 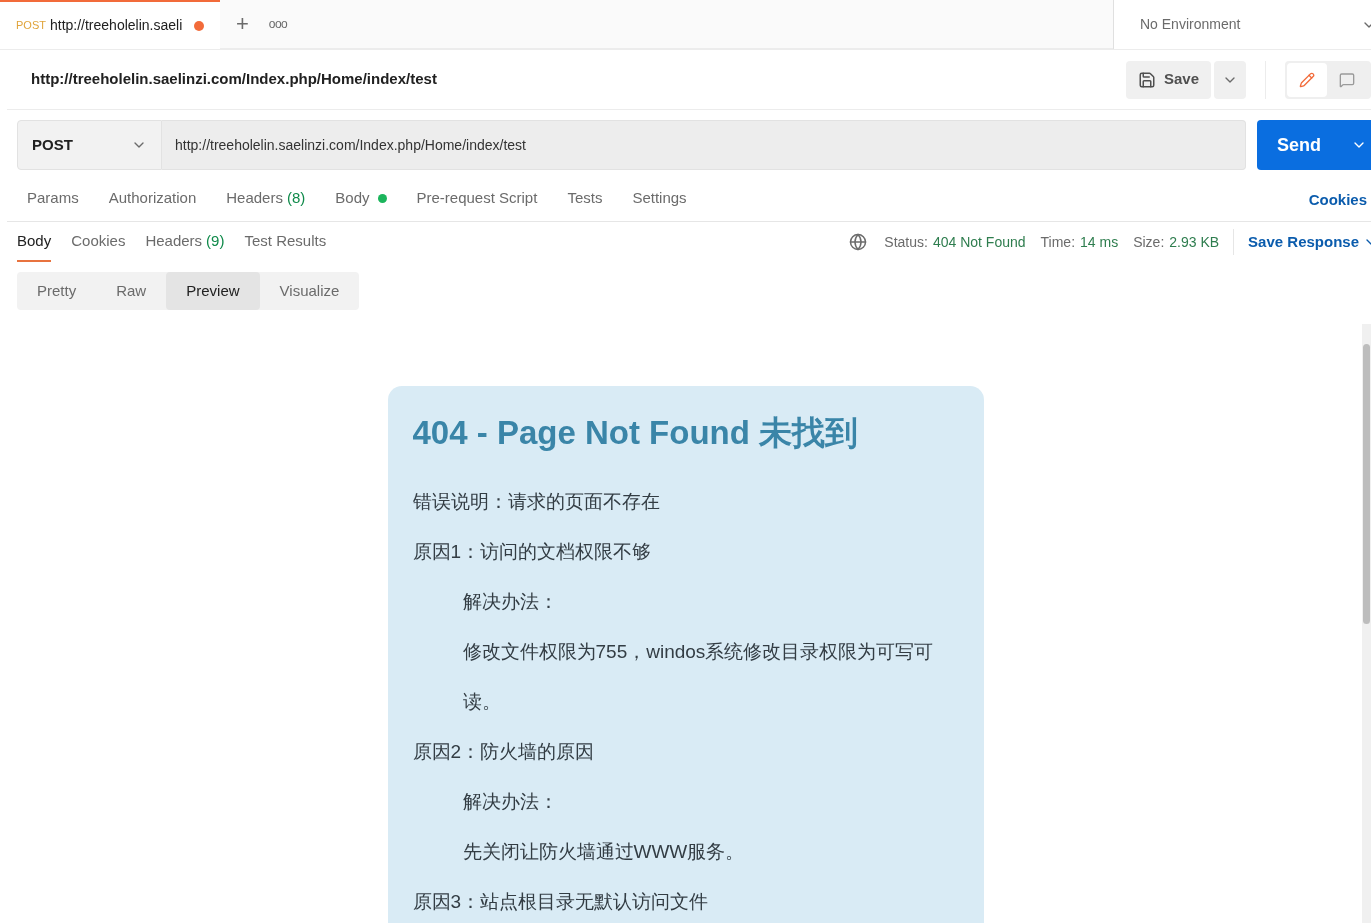 I want to click on response-tab: Body, so click(x=34, y=242).